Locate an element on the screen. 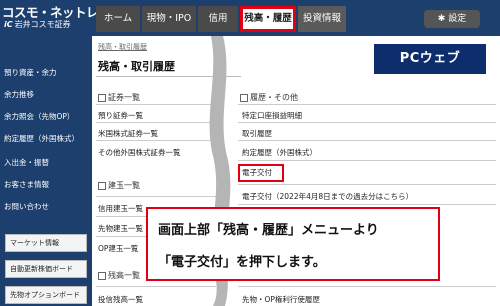 The height and width of the screenshot is (306, 500). link-electronic-delivery: 電子交付 is located at coordinates (257, 172).